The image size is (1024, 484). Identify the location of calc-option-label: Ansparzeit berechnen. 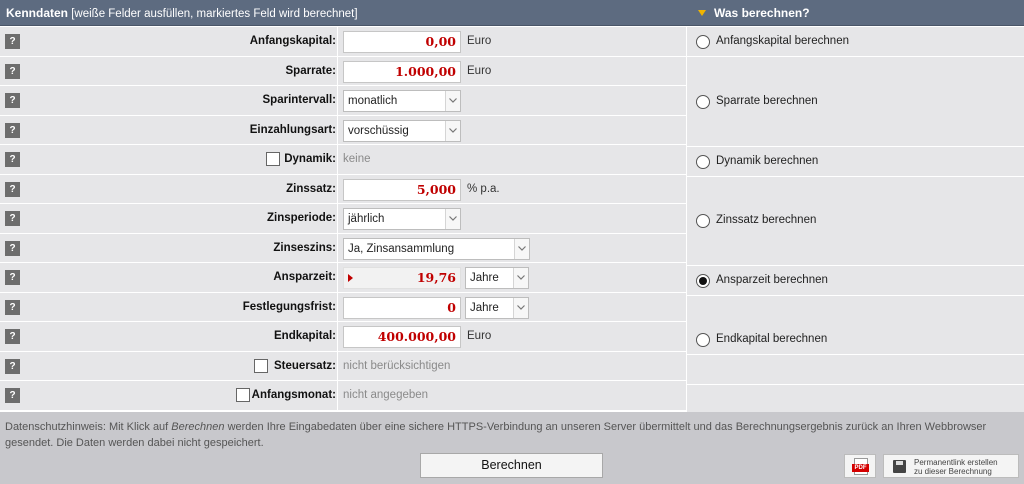
(772, 280).